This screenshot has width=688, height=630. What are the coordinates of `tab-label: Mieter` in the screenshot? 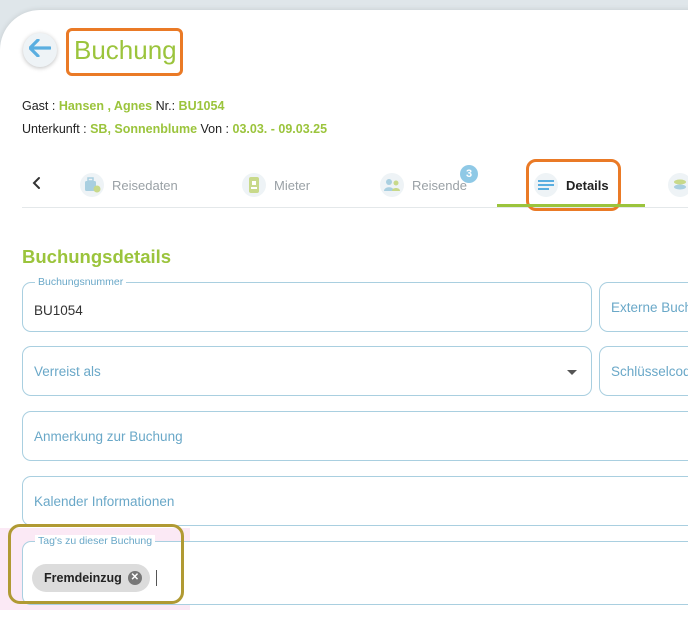 It's located at (292, 185).